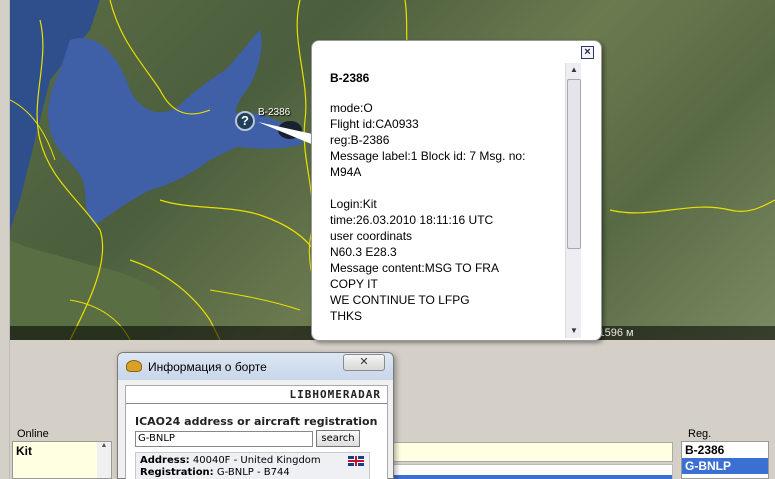 The width and height of the screenshot is (775, 479). Describe the element at coordinates (256, 403) in the screenshot. I see `divider` at that location.